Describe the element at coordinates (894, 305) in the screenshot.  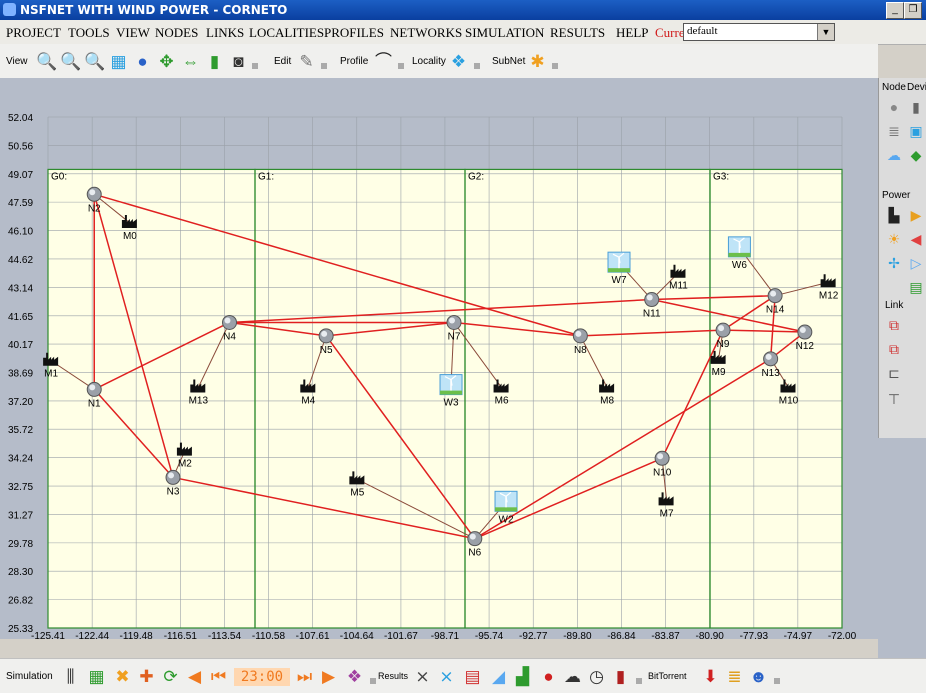
I see `link-label: Link` at that location.